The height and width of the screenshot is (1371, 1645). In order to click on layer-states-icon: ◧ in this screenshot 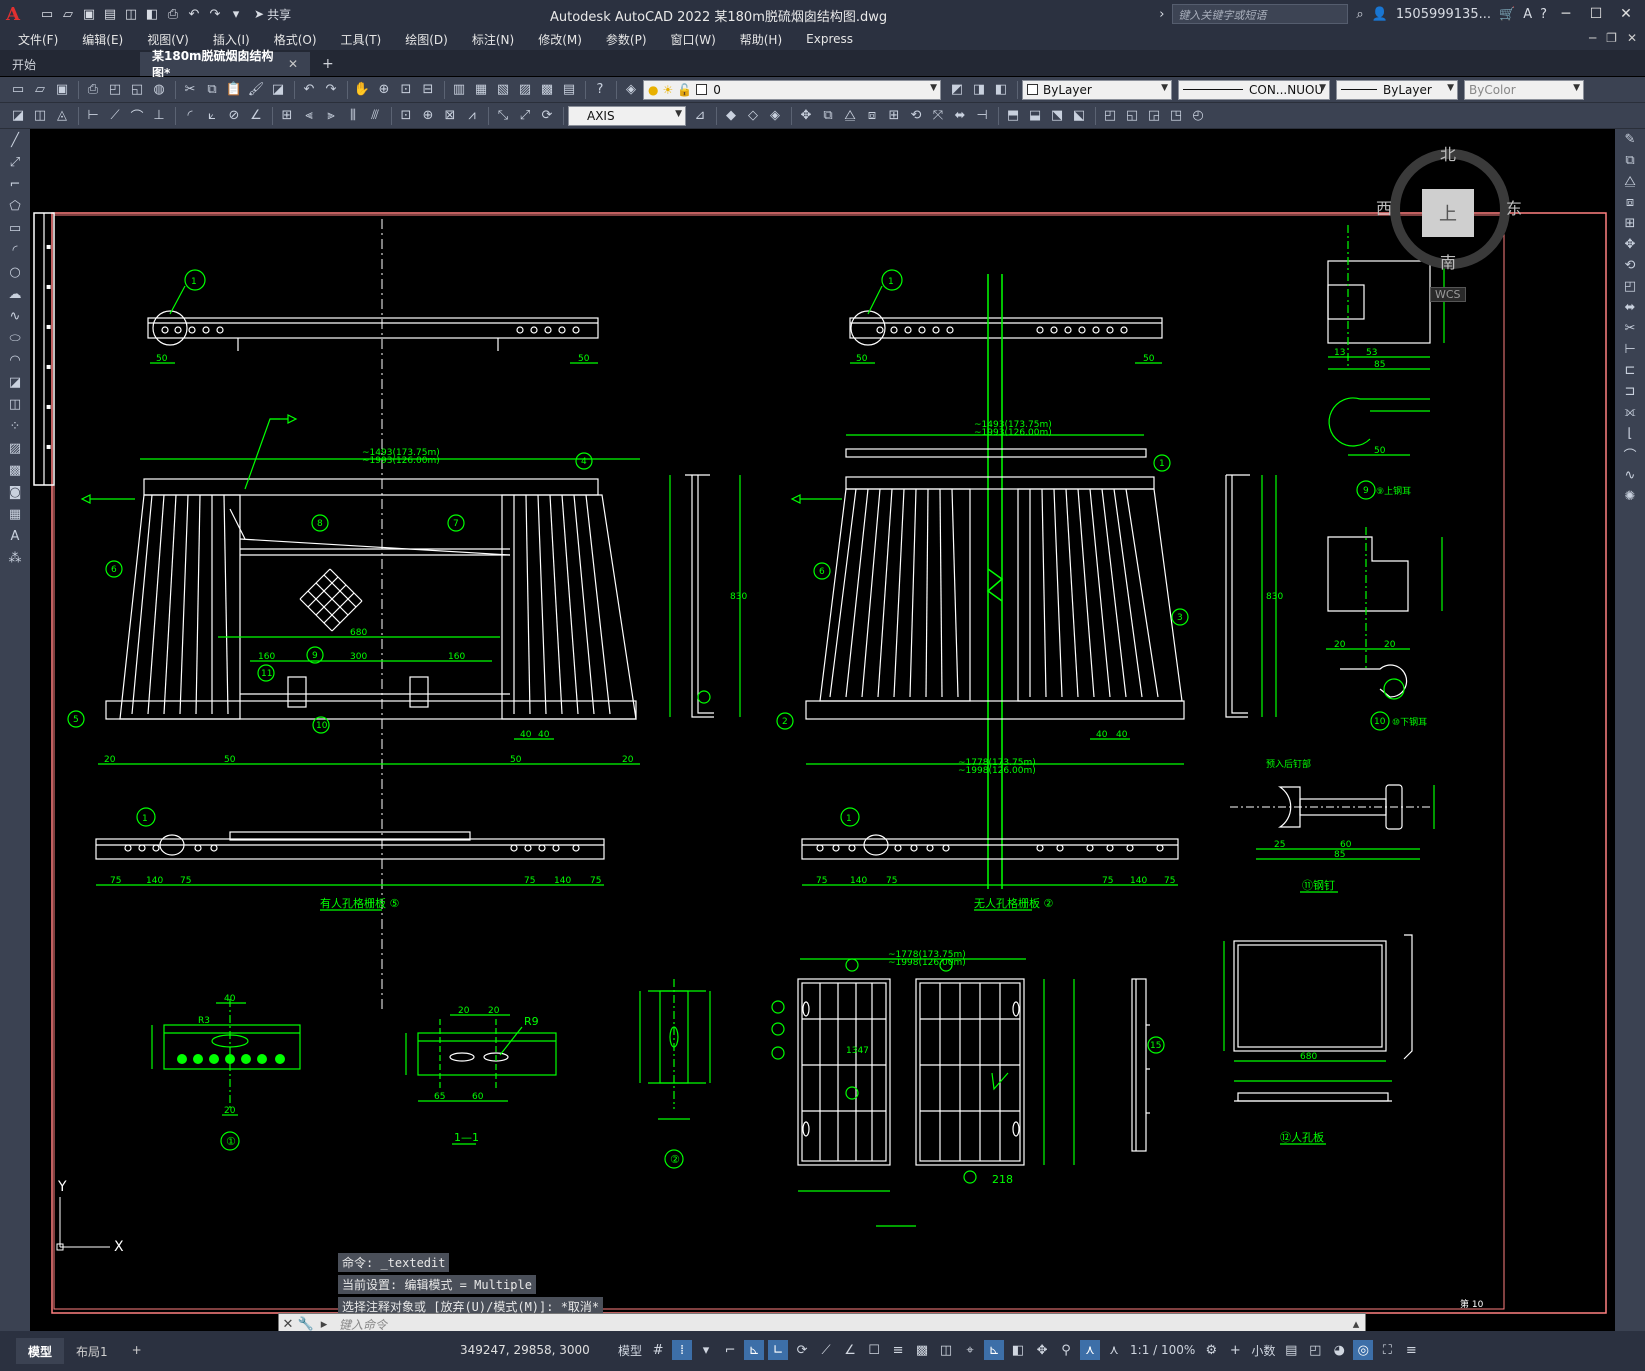, I will do `click(1001, 90)`.